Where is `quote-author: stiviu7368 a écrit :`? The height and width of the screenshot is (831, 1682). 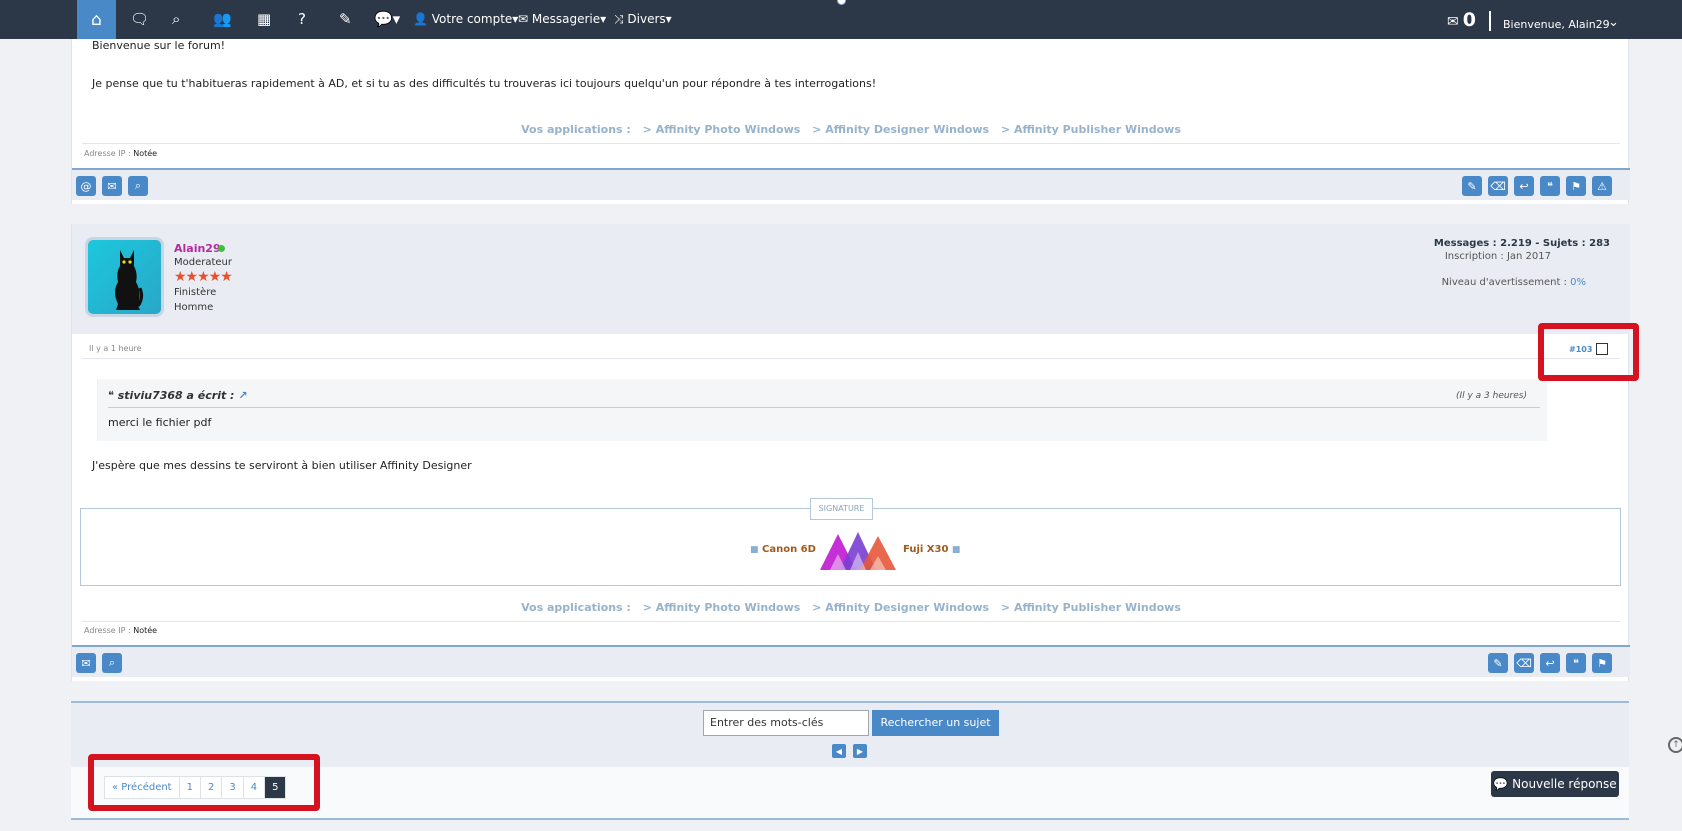 quote-author: stiviu7368 a écrit : is located at coordinates (176, 395).